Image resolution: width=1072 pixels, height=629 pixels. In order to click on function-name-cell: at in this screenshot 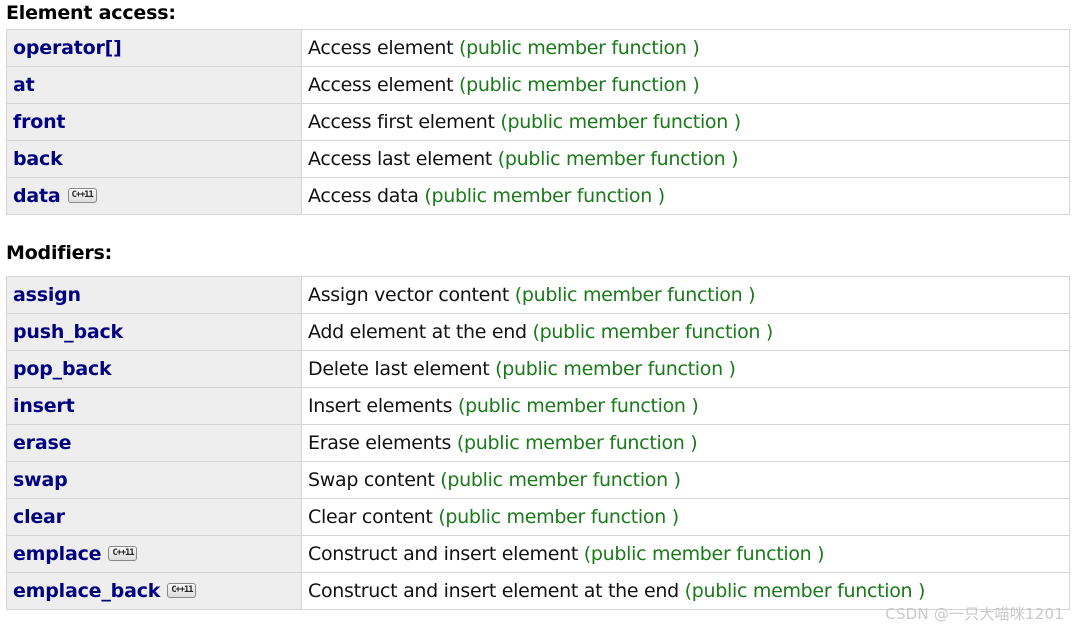, I will do `click(154, 85)`.